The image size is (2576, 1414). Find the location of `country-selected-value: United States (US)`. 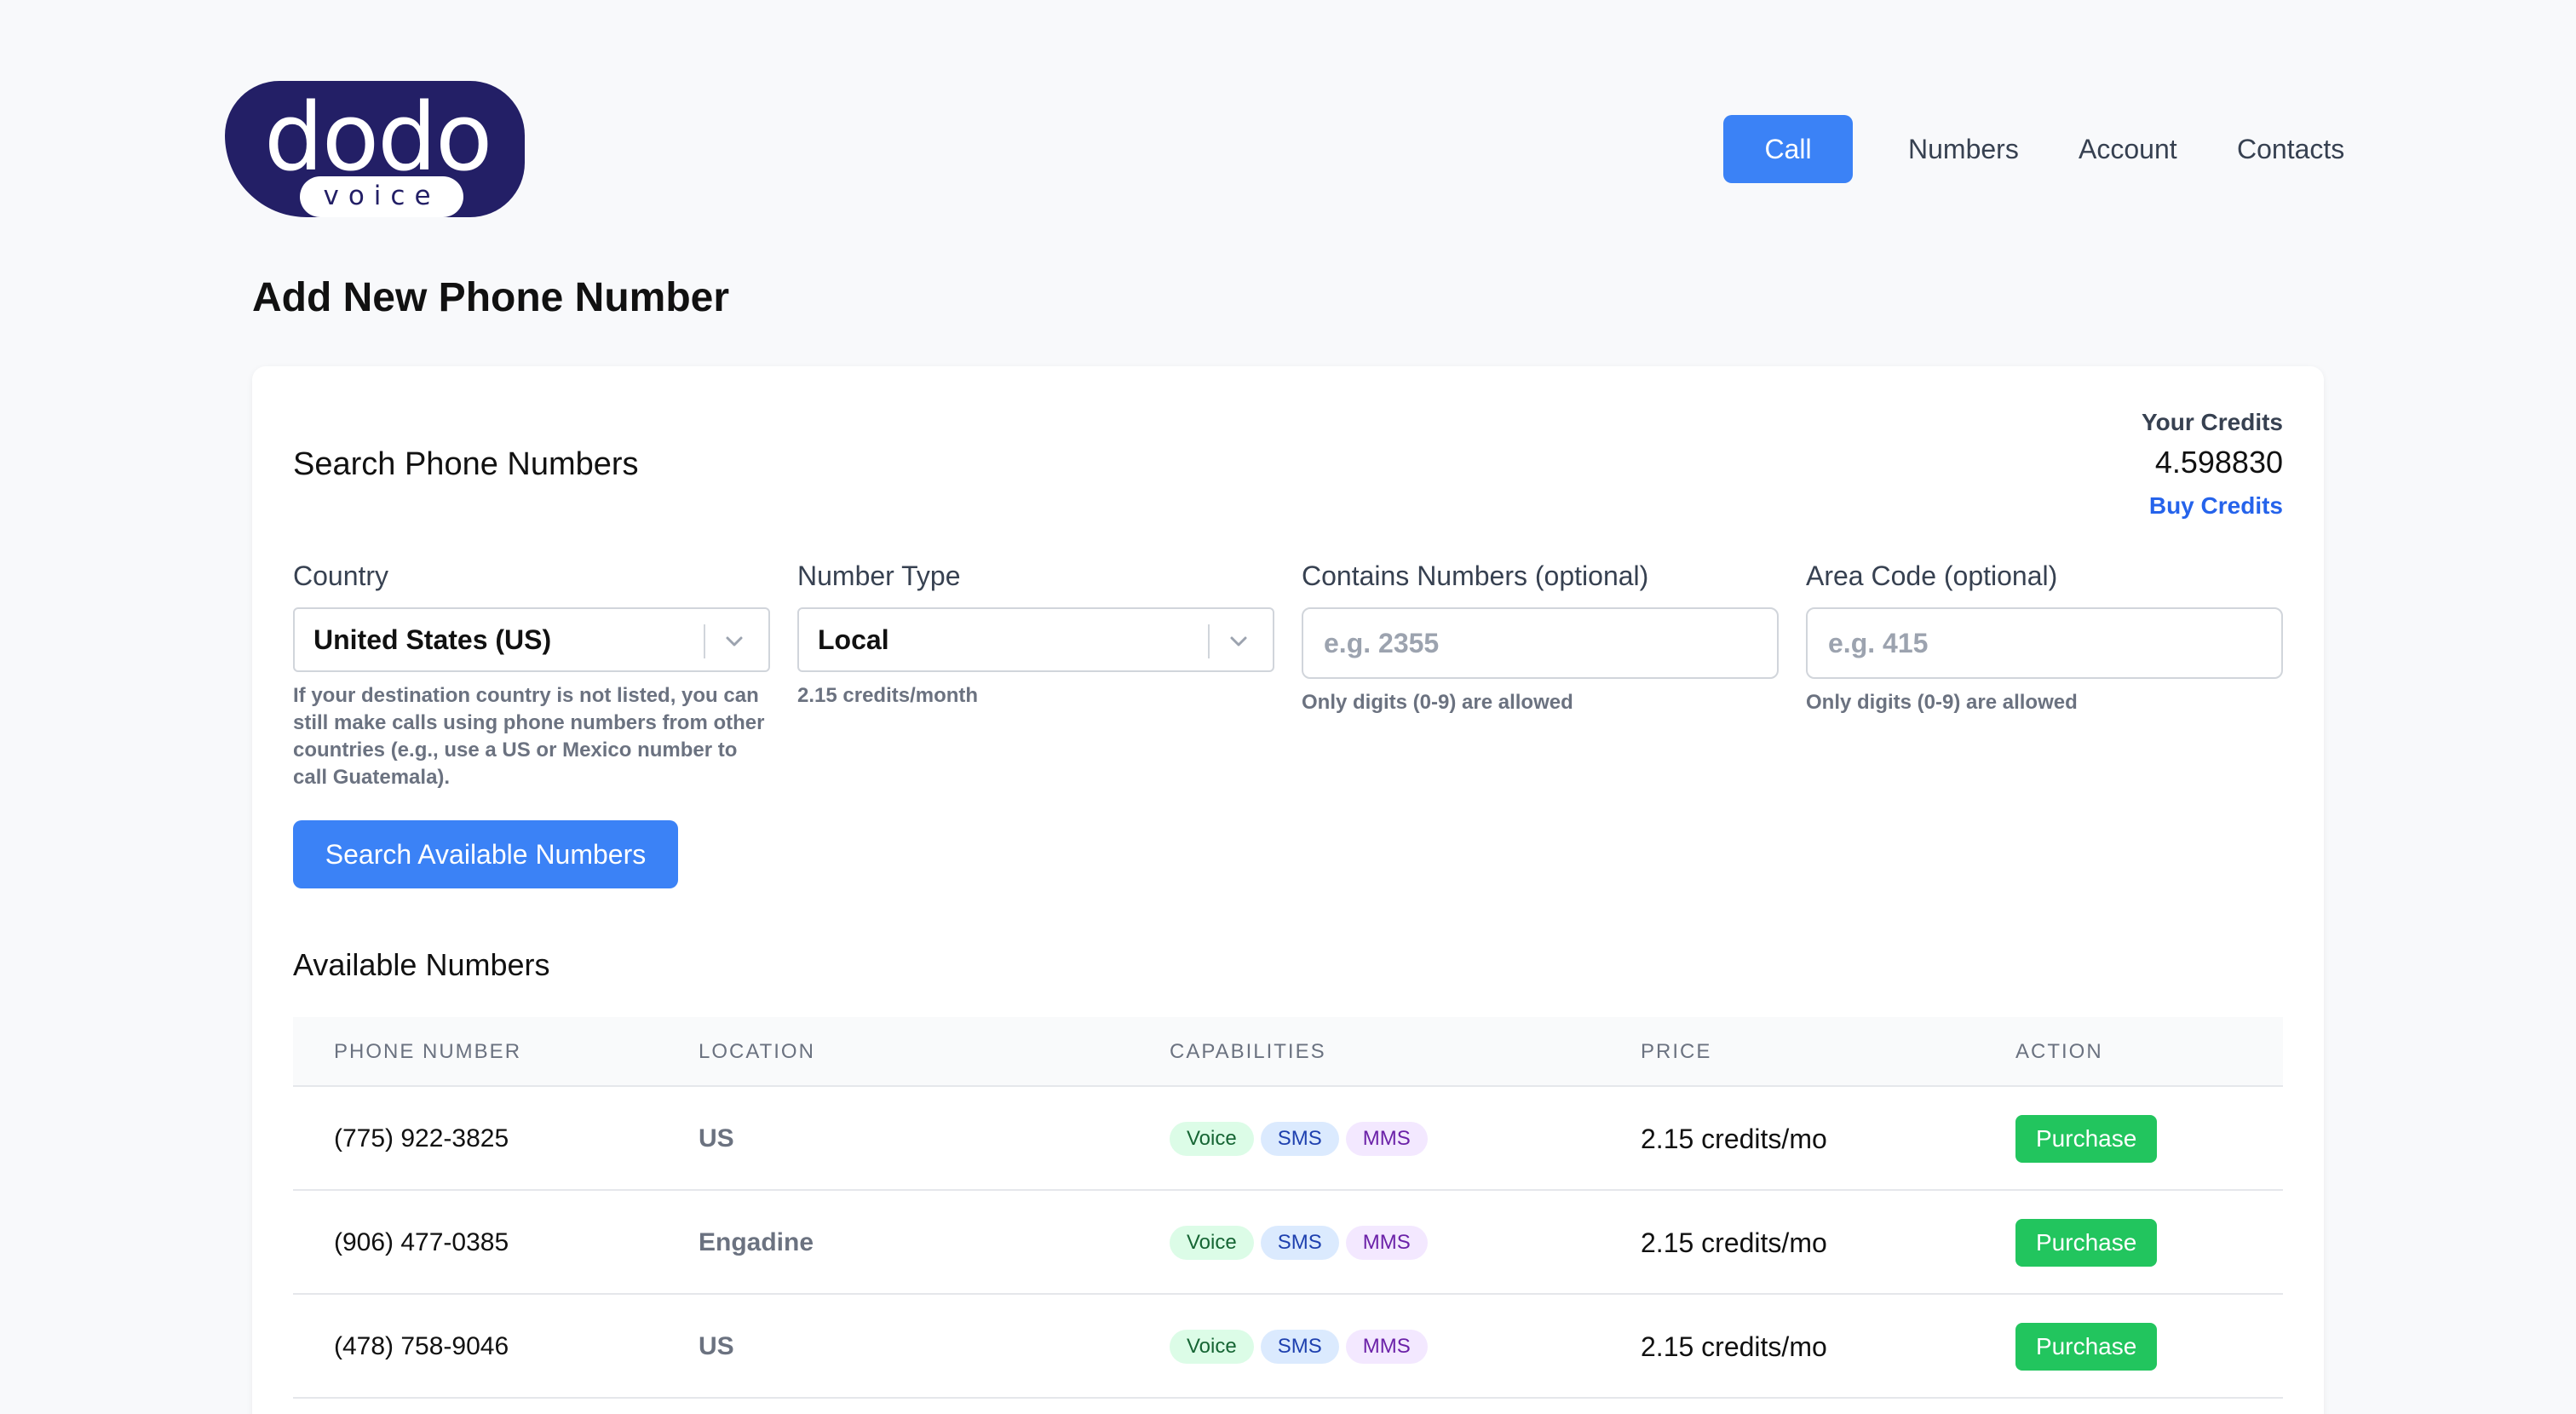

country-selected-value: United States (US) is located at coordinates (433, 639).